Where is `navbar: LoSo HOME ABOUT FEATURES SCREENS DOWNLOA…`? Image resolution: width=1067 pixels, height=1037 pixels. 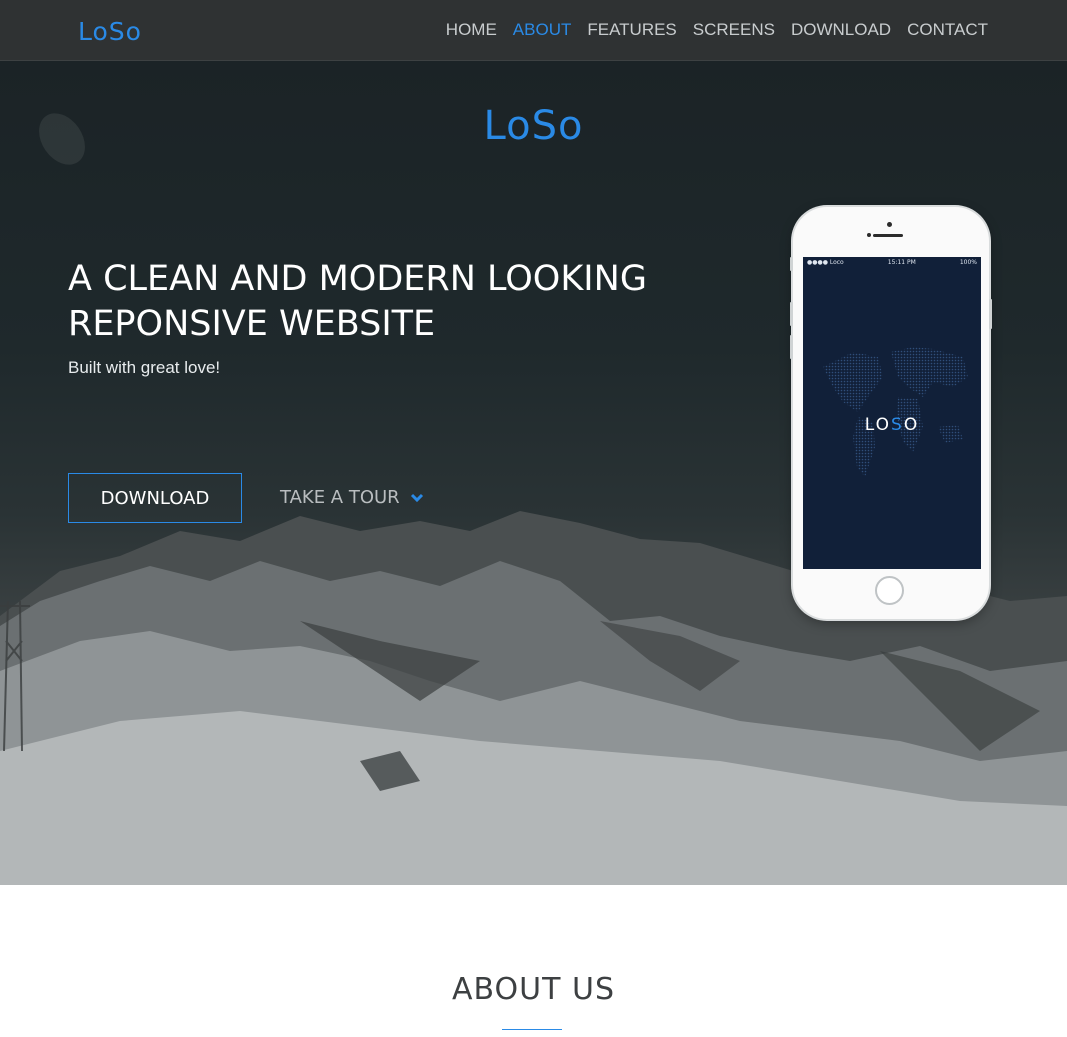 navbar: LoSo HOME ABOUT FEATURES SCREENS DOWNLOA… is located at coordinates (533, 30).